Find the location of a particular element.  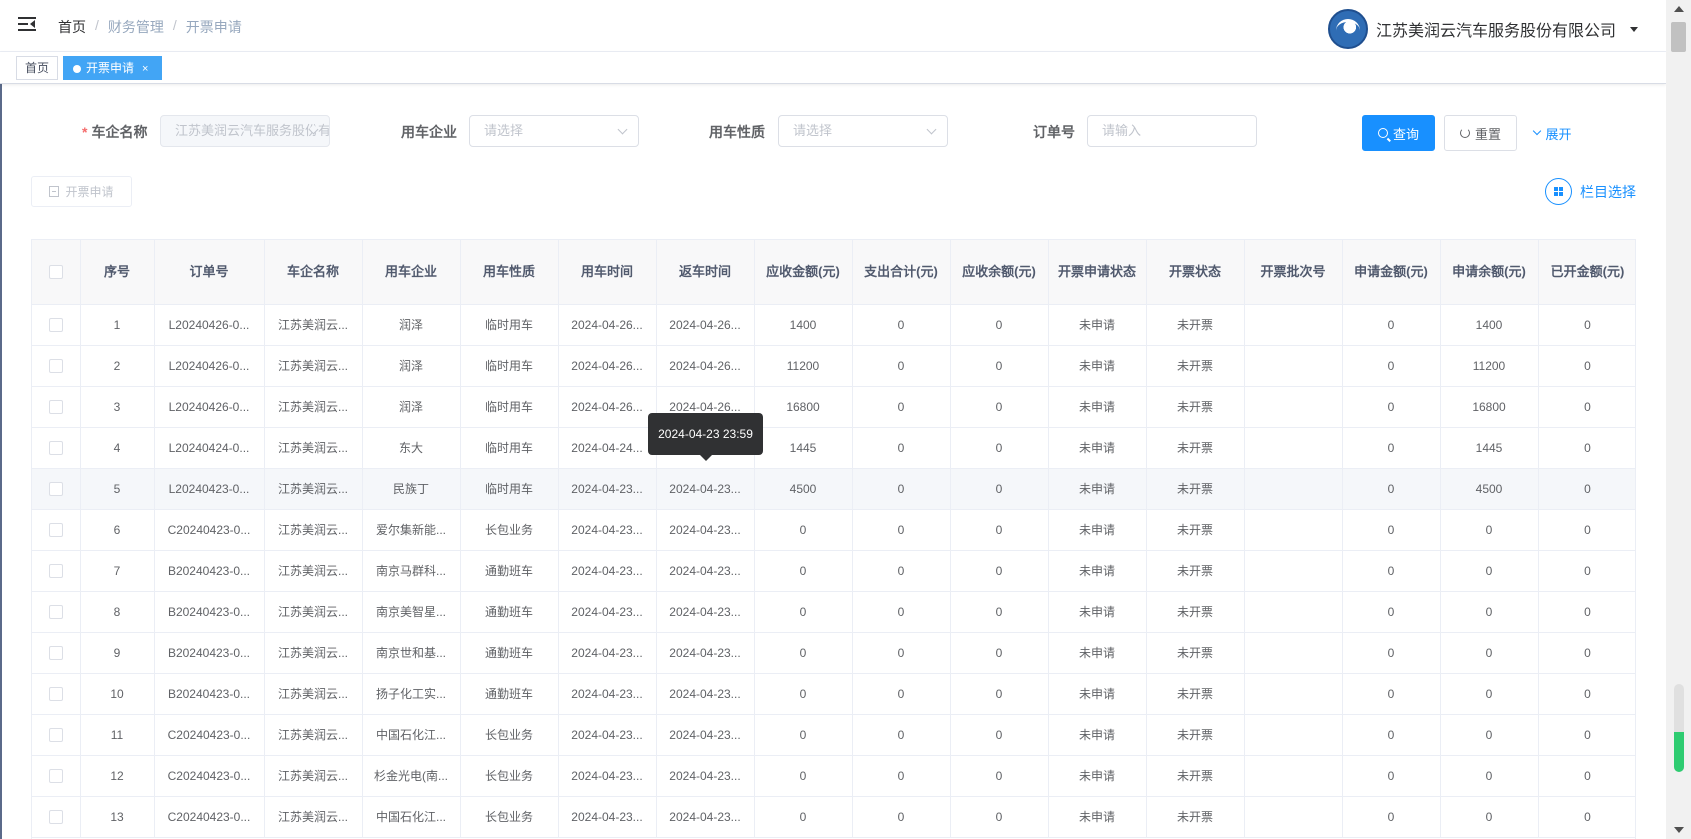

company-dropdown: 江苏美润云汽车服务股份有限公司 is located at coordinates (1482, 29).